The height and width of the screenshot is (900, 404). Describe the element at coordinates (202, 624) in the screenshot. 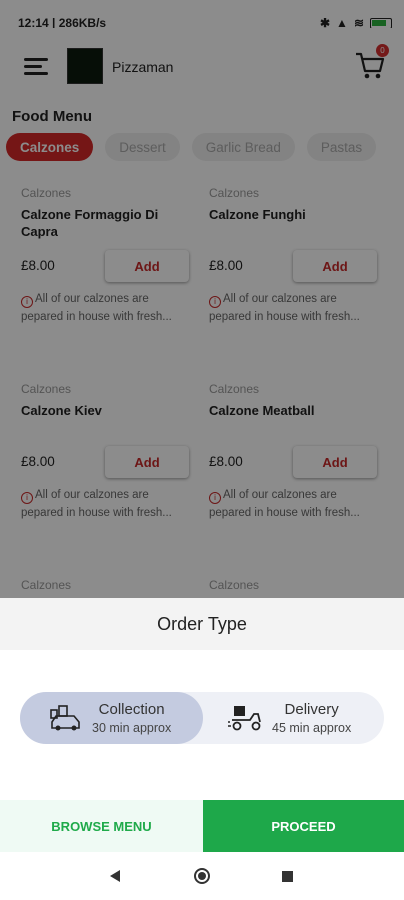

I see `order-type-title: Order Type` at that location.